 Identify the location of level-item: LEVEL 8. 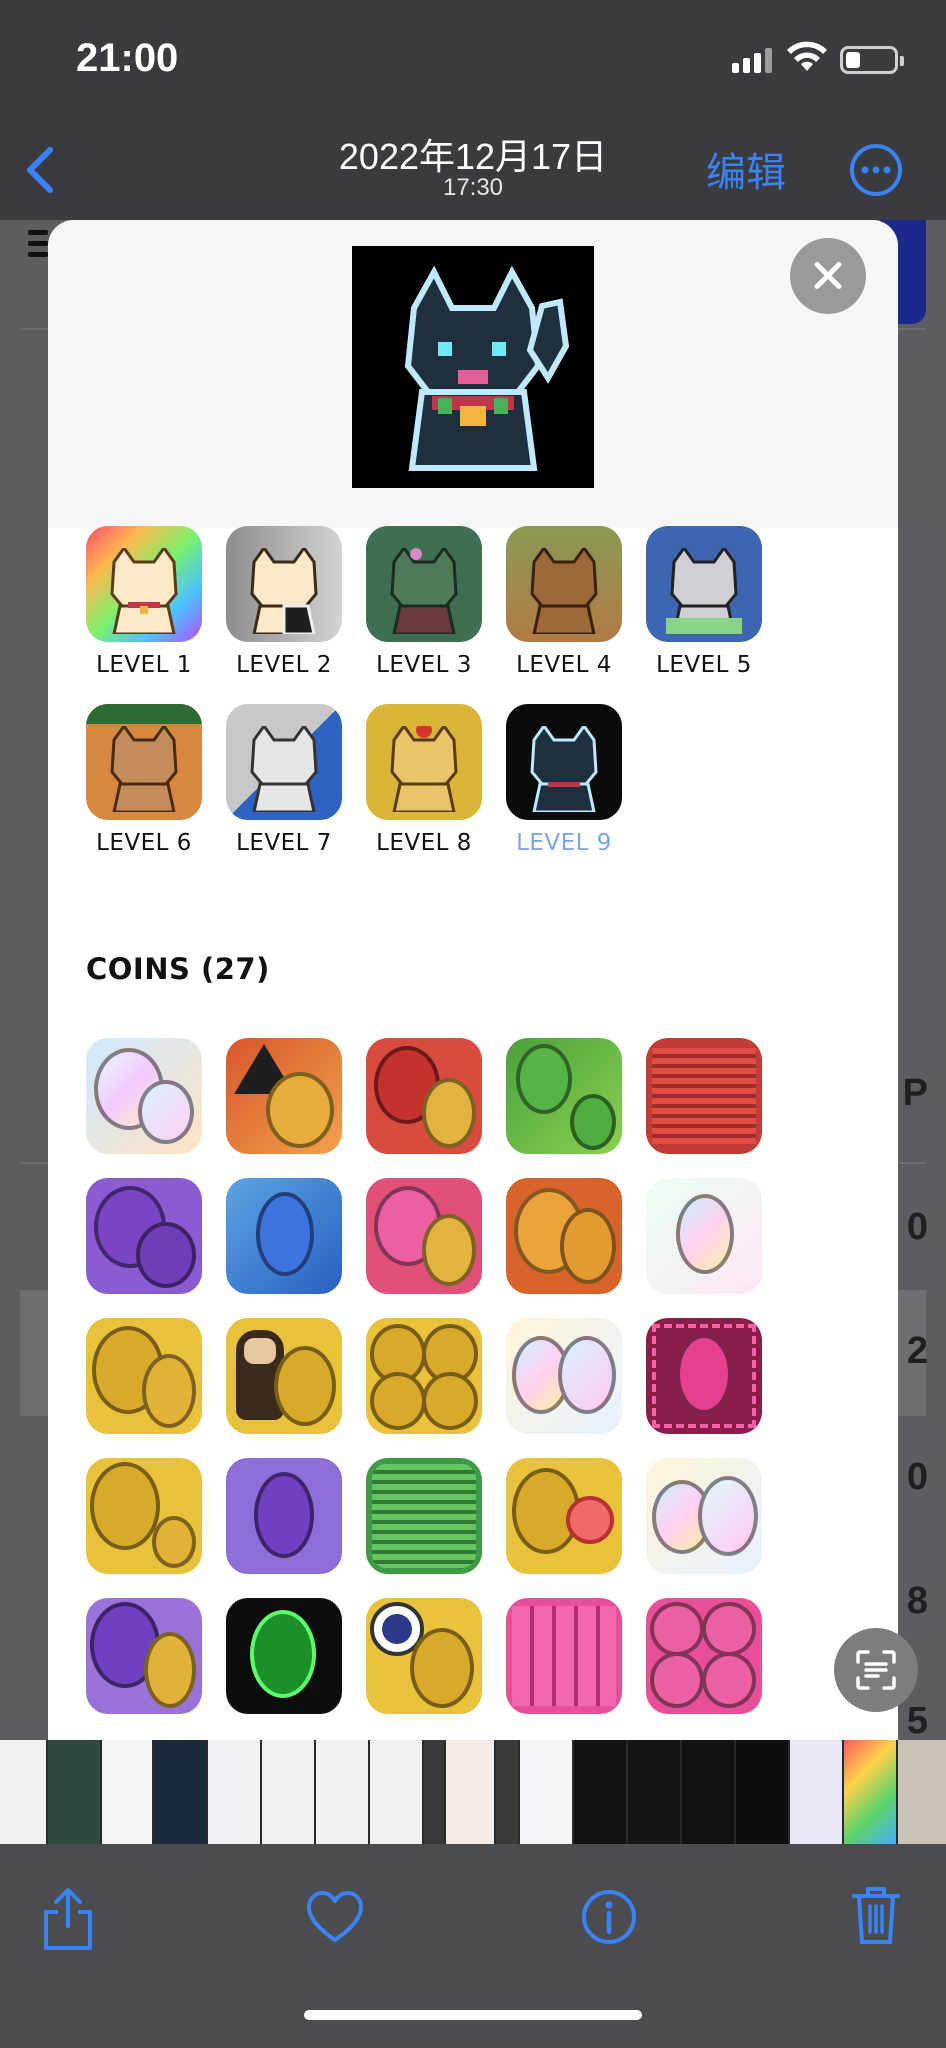
(424, 780).